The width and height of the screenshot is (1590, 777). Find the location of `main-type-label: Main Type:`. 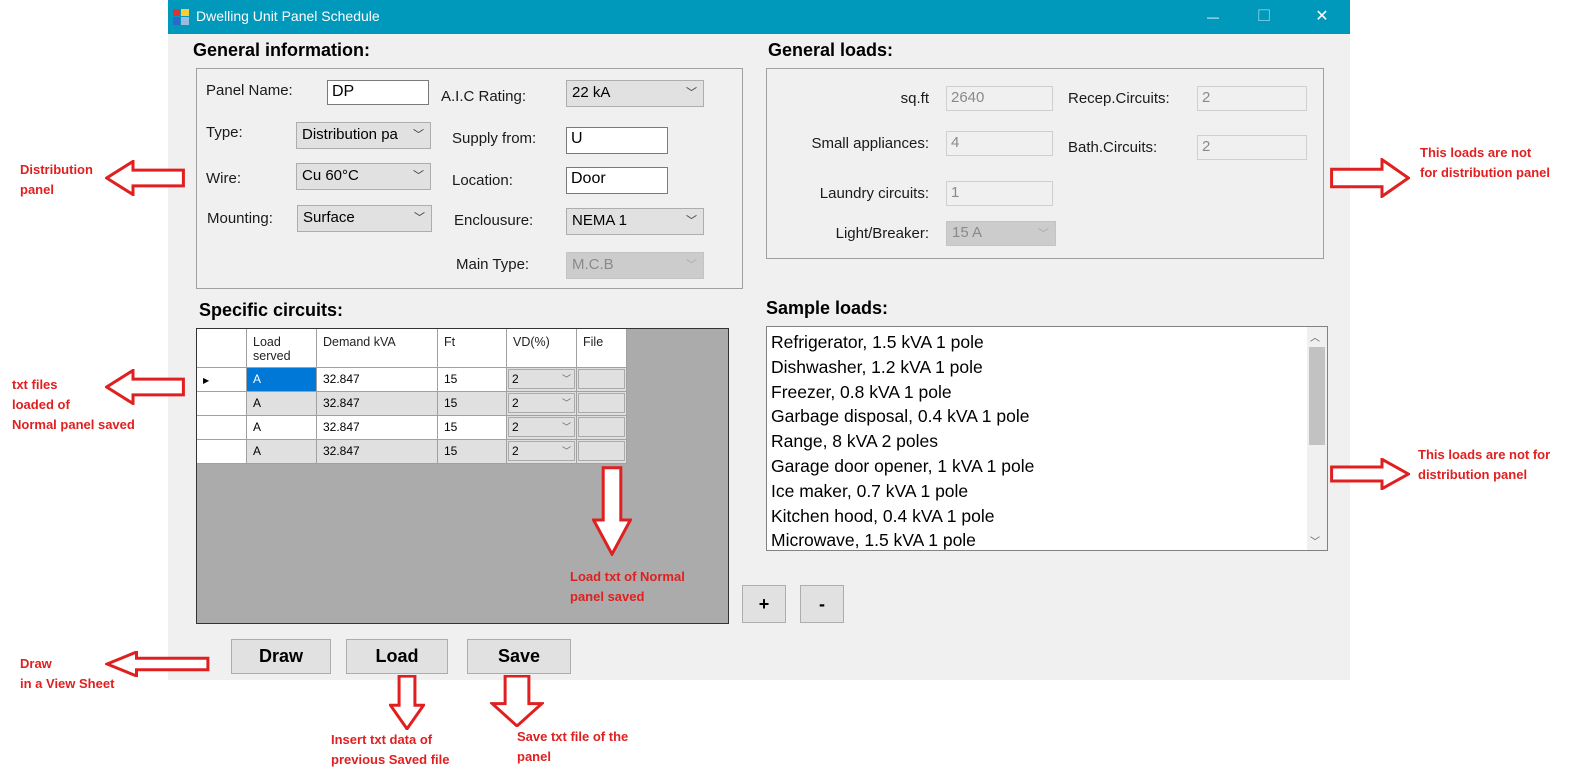

main-type-label: Main Type: is located at coordinates (493, 264).